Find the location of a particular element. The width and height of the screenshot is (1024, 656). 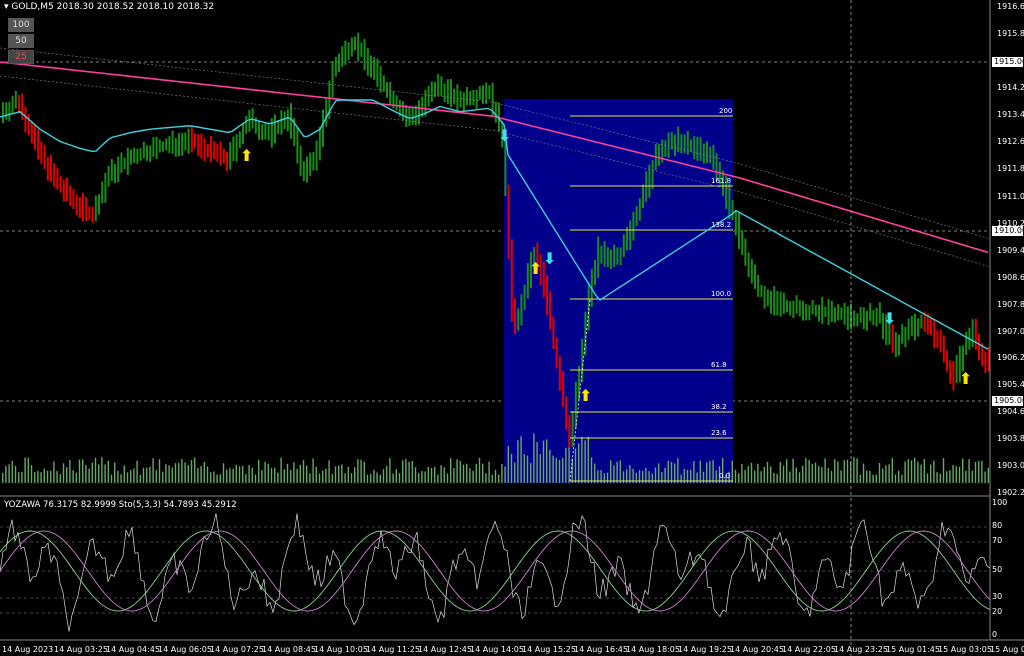

time-tick-label: 14 Aug 22:05 is located at coordinates (809, 649).